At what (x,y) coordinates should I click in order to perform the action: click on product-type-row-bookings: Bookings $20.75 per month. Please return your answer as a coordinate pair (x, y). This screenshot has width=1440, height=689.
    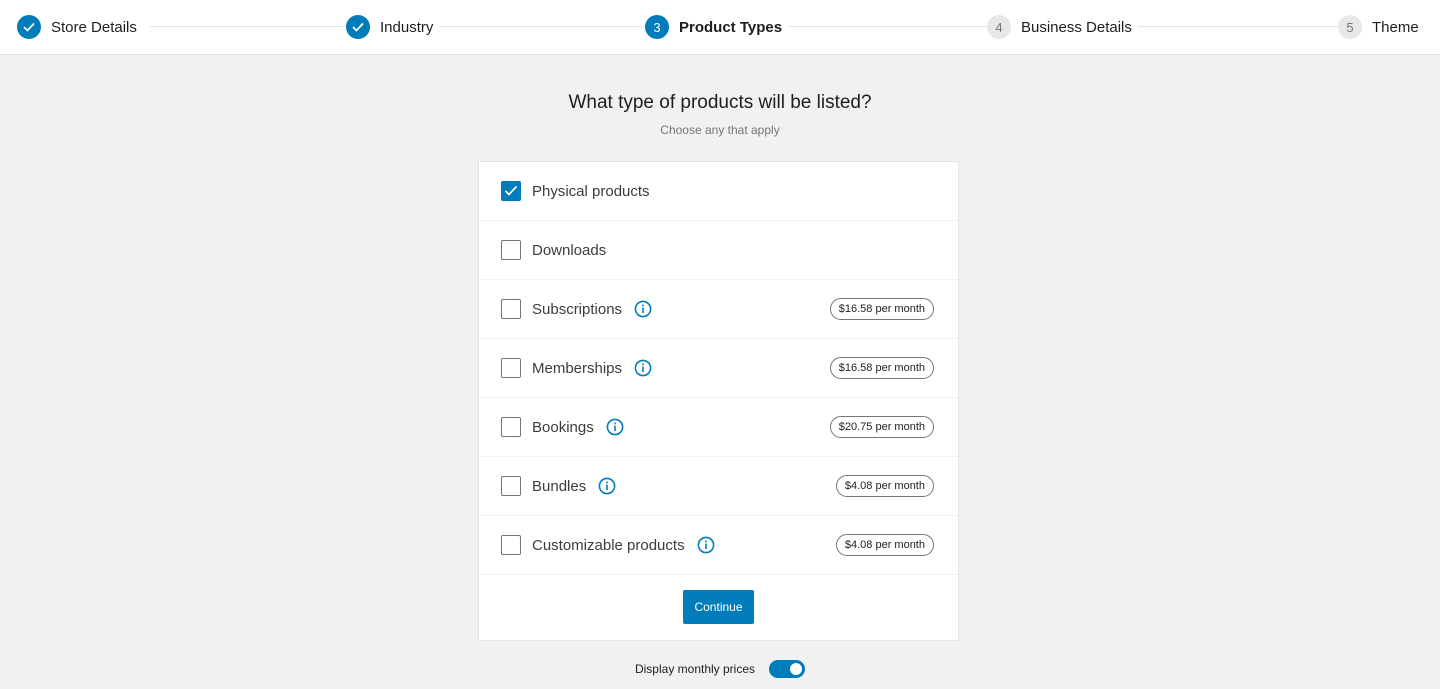
    Looking at the image, I should click on (718, 427).